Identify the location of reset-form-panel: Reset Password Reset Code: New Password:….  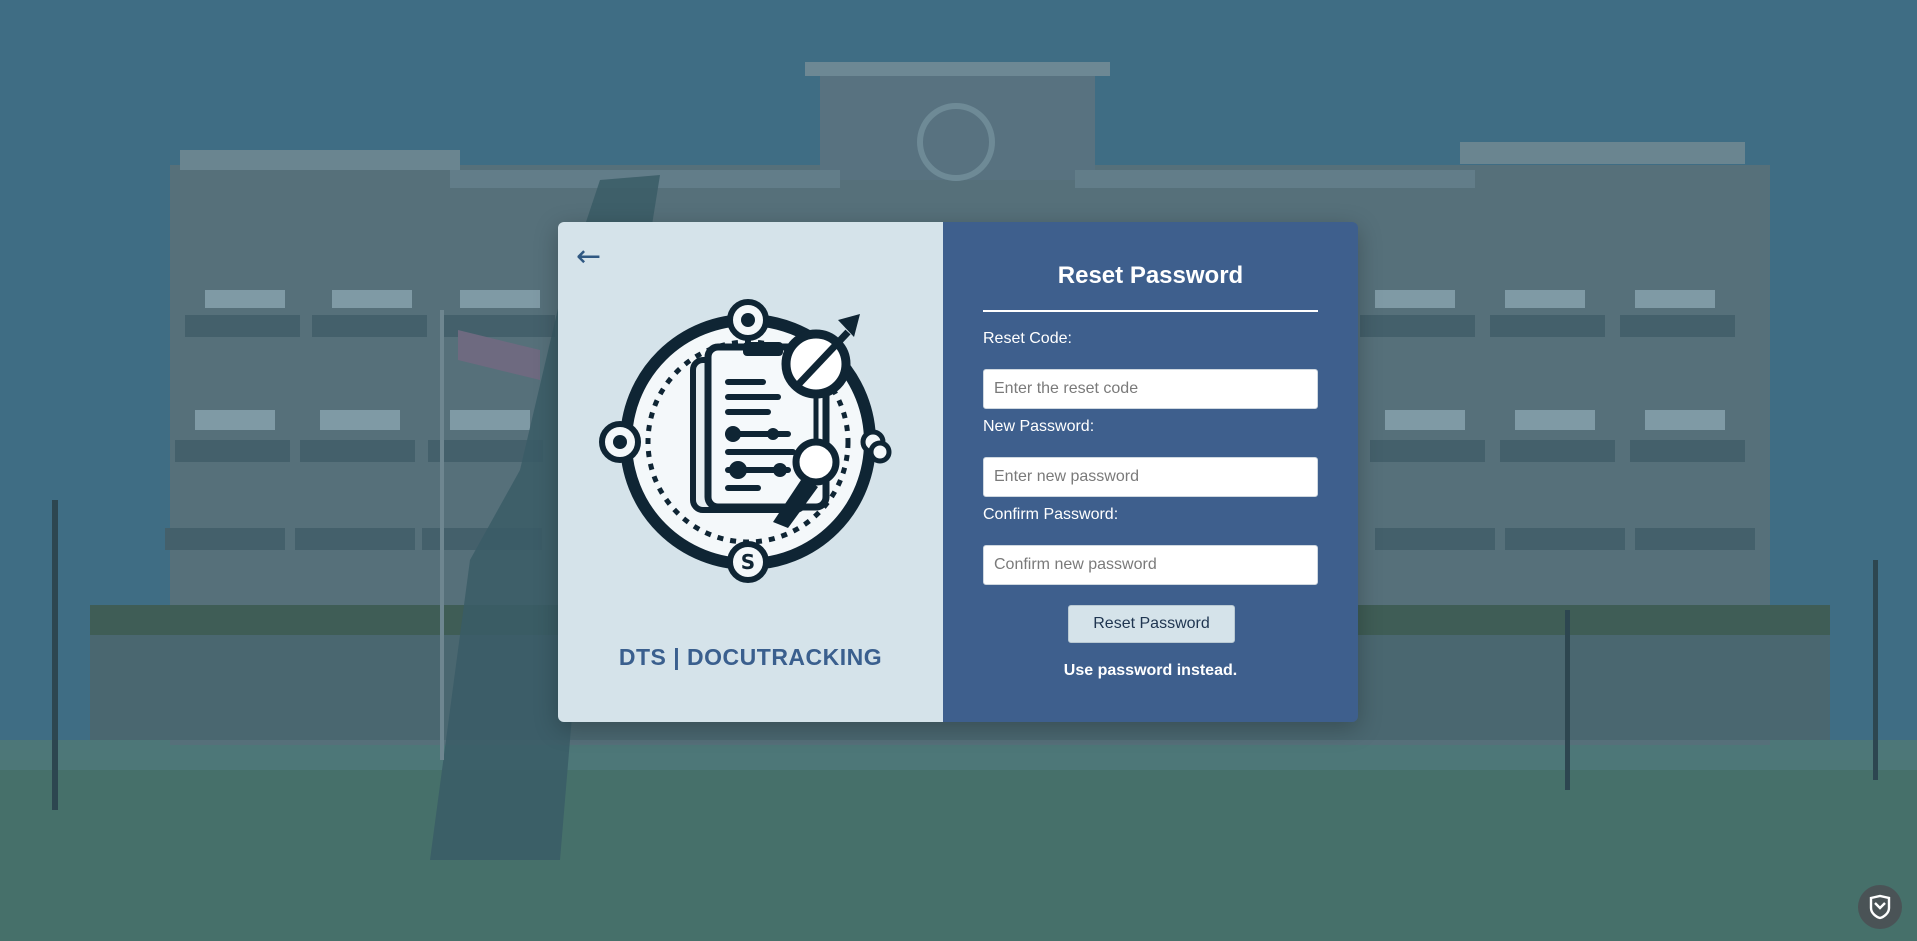
(1150, 472).